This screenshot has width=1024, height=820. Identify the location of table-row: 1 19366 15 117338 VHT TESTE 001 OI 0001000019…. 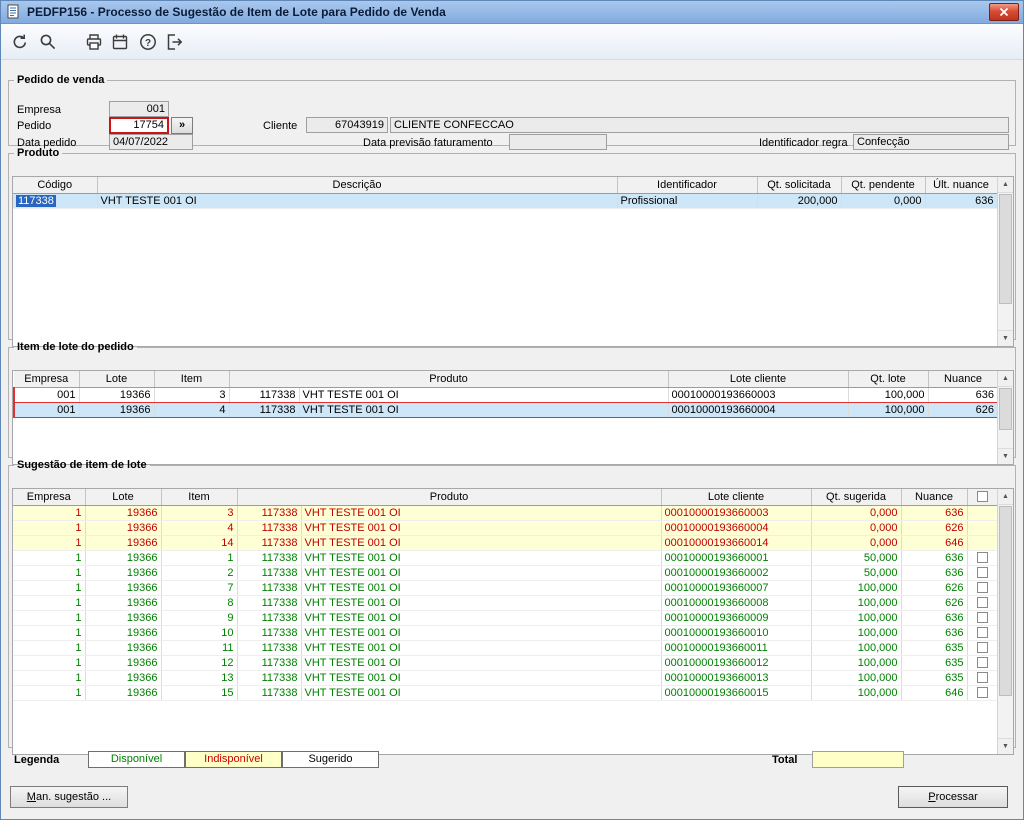
(505, 693).